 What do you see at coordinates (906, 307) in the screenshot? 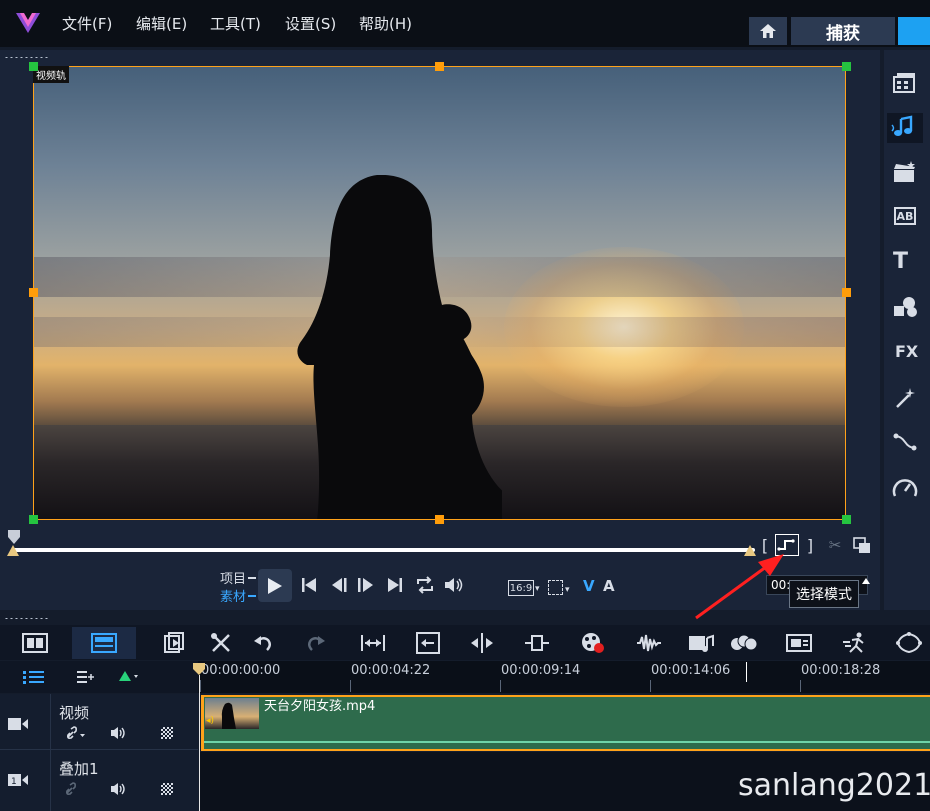
I see `graphics-library-icon` at bounding box center [906, 307].